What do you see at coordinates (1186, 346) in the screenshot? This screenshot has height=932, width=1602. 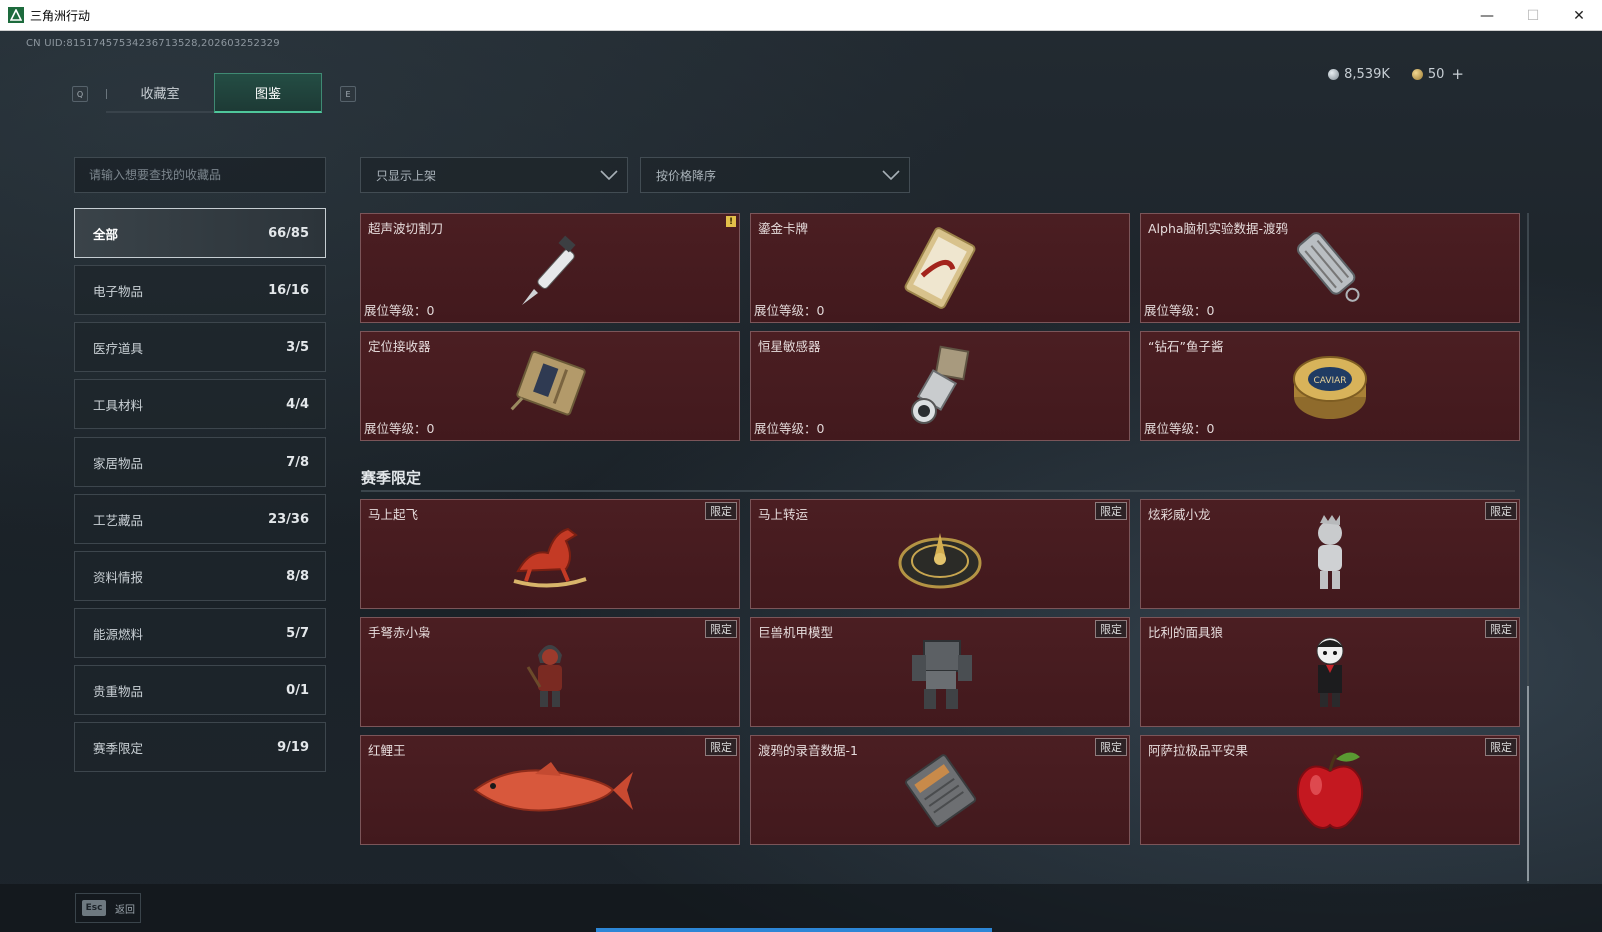 I see `item-name: “钻石”鱼子酱` at bounding box center [1186, 346].